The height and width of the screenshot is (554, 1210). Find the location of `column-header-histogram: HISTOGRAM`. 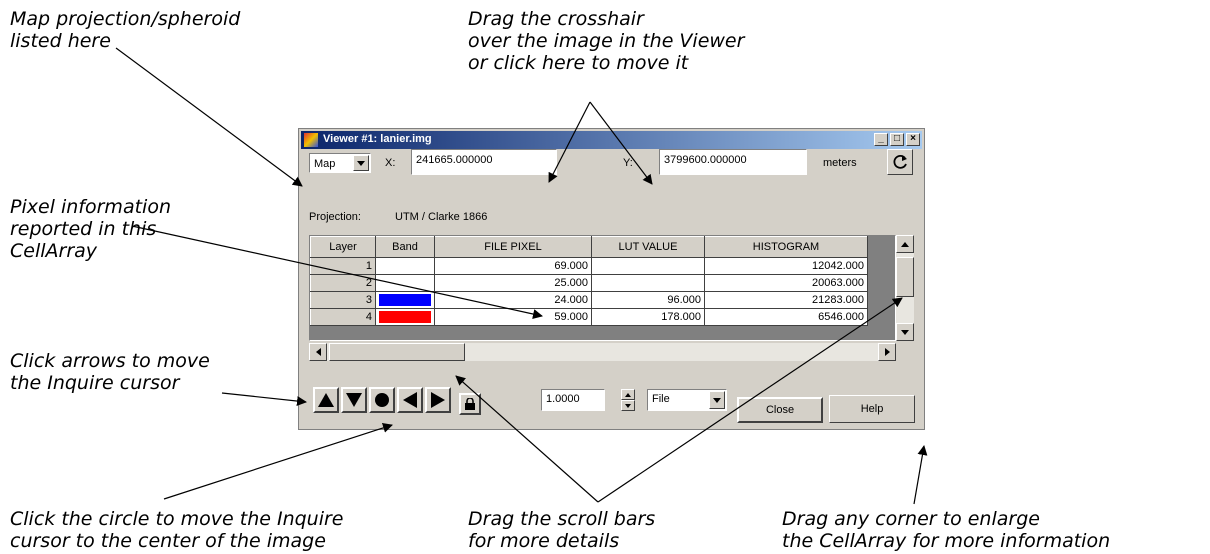

column-header-histogram: HISTOGRAM is located at coordinates (786, 247).